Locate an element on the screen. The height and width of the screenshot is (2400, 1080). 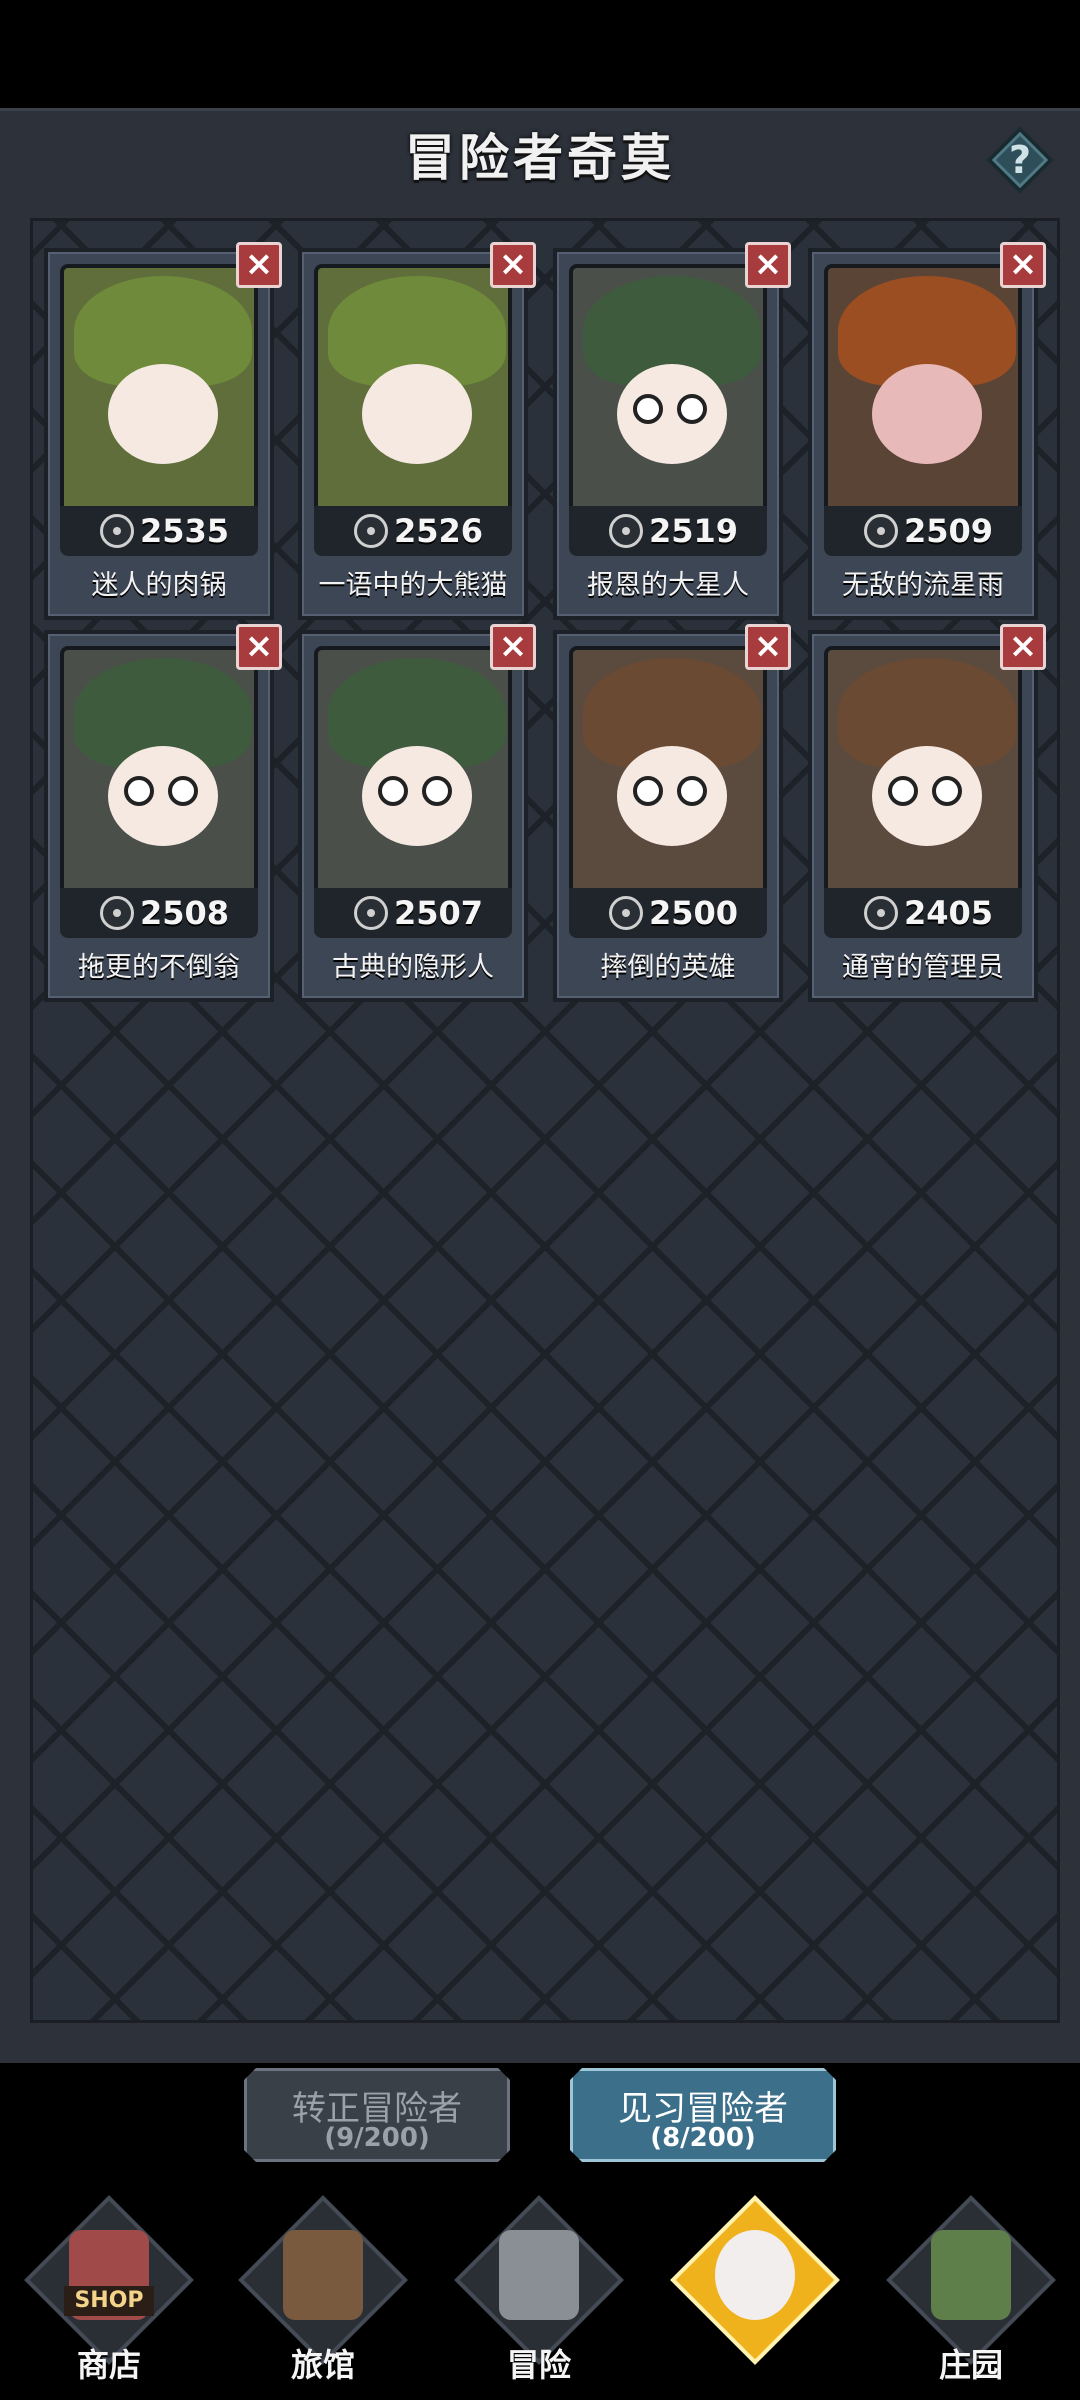
card-score: 2526 is located at coordinates (439, 531).